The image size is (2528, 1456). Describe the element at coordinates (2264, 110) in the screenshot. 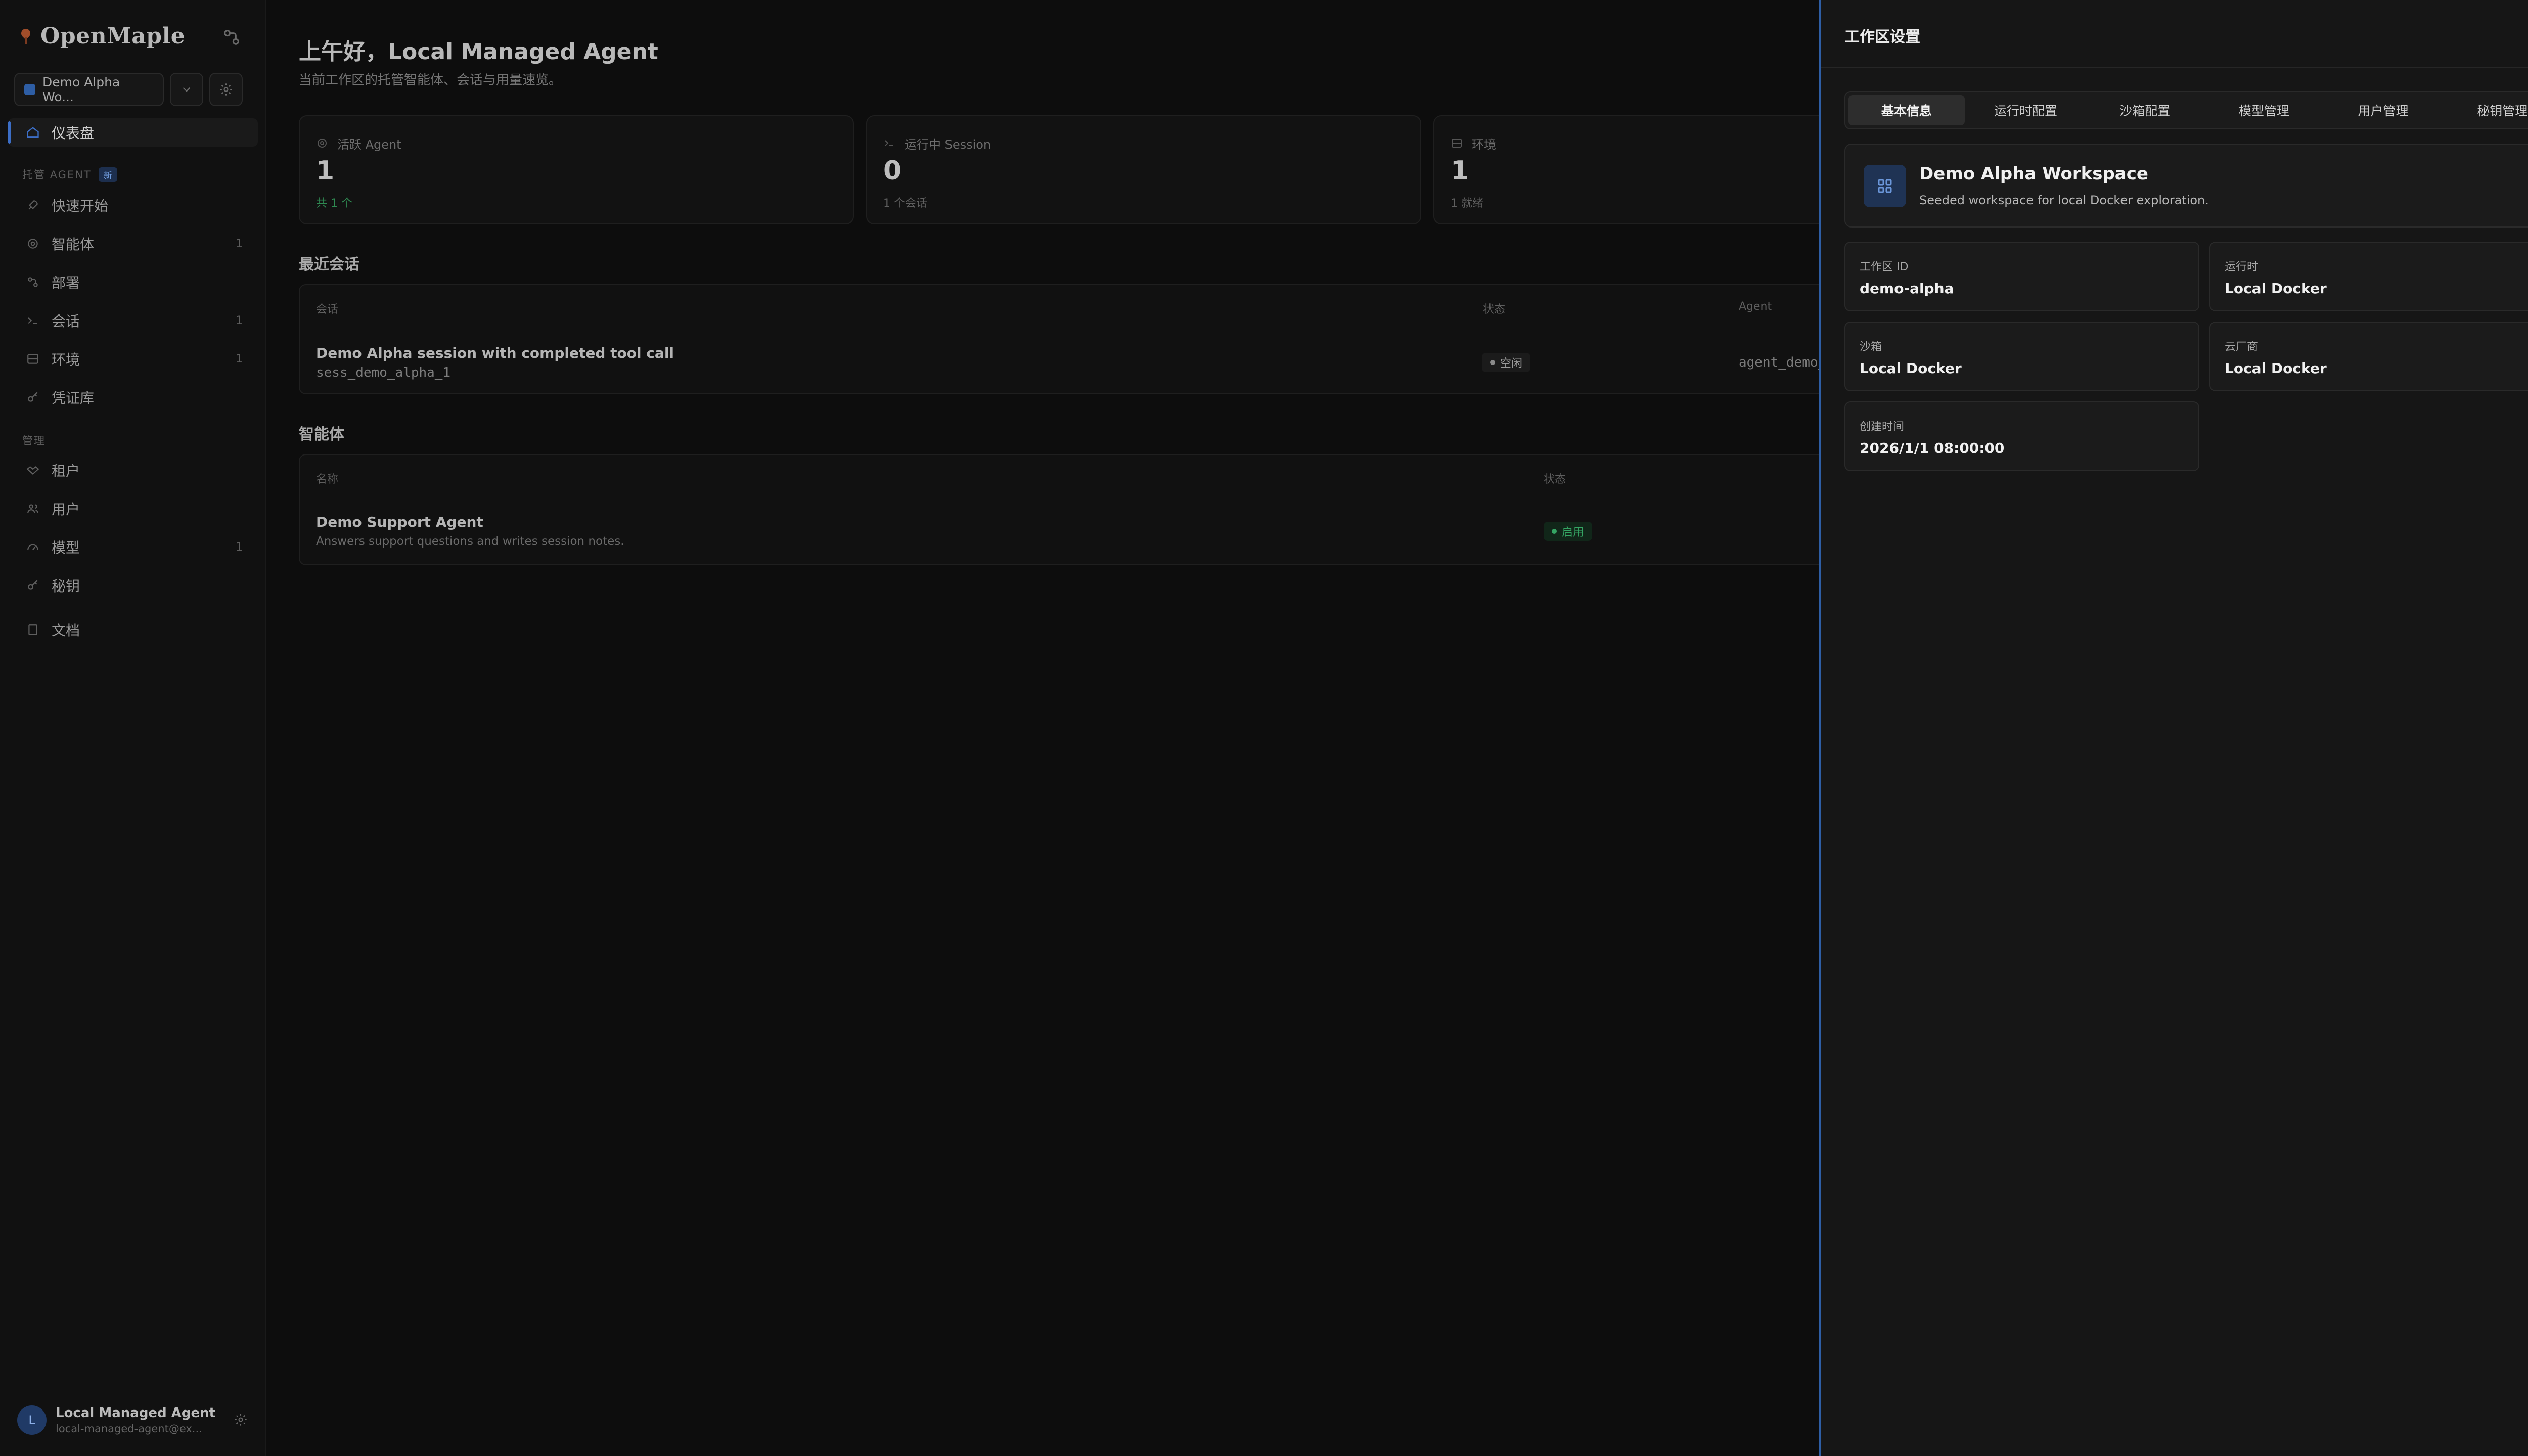

I see `tab-model-management: 模型管理` at that location.